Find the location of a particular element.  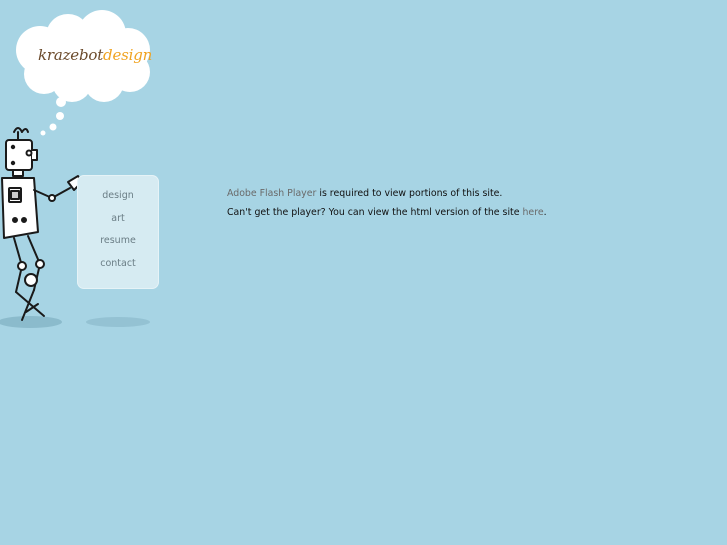

nav-list: design art resume contact is located at coordinates (118, 234).